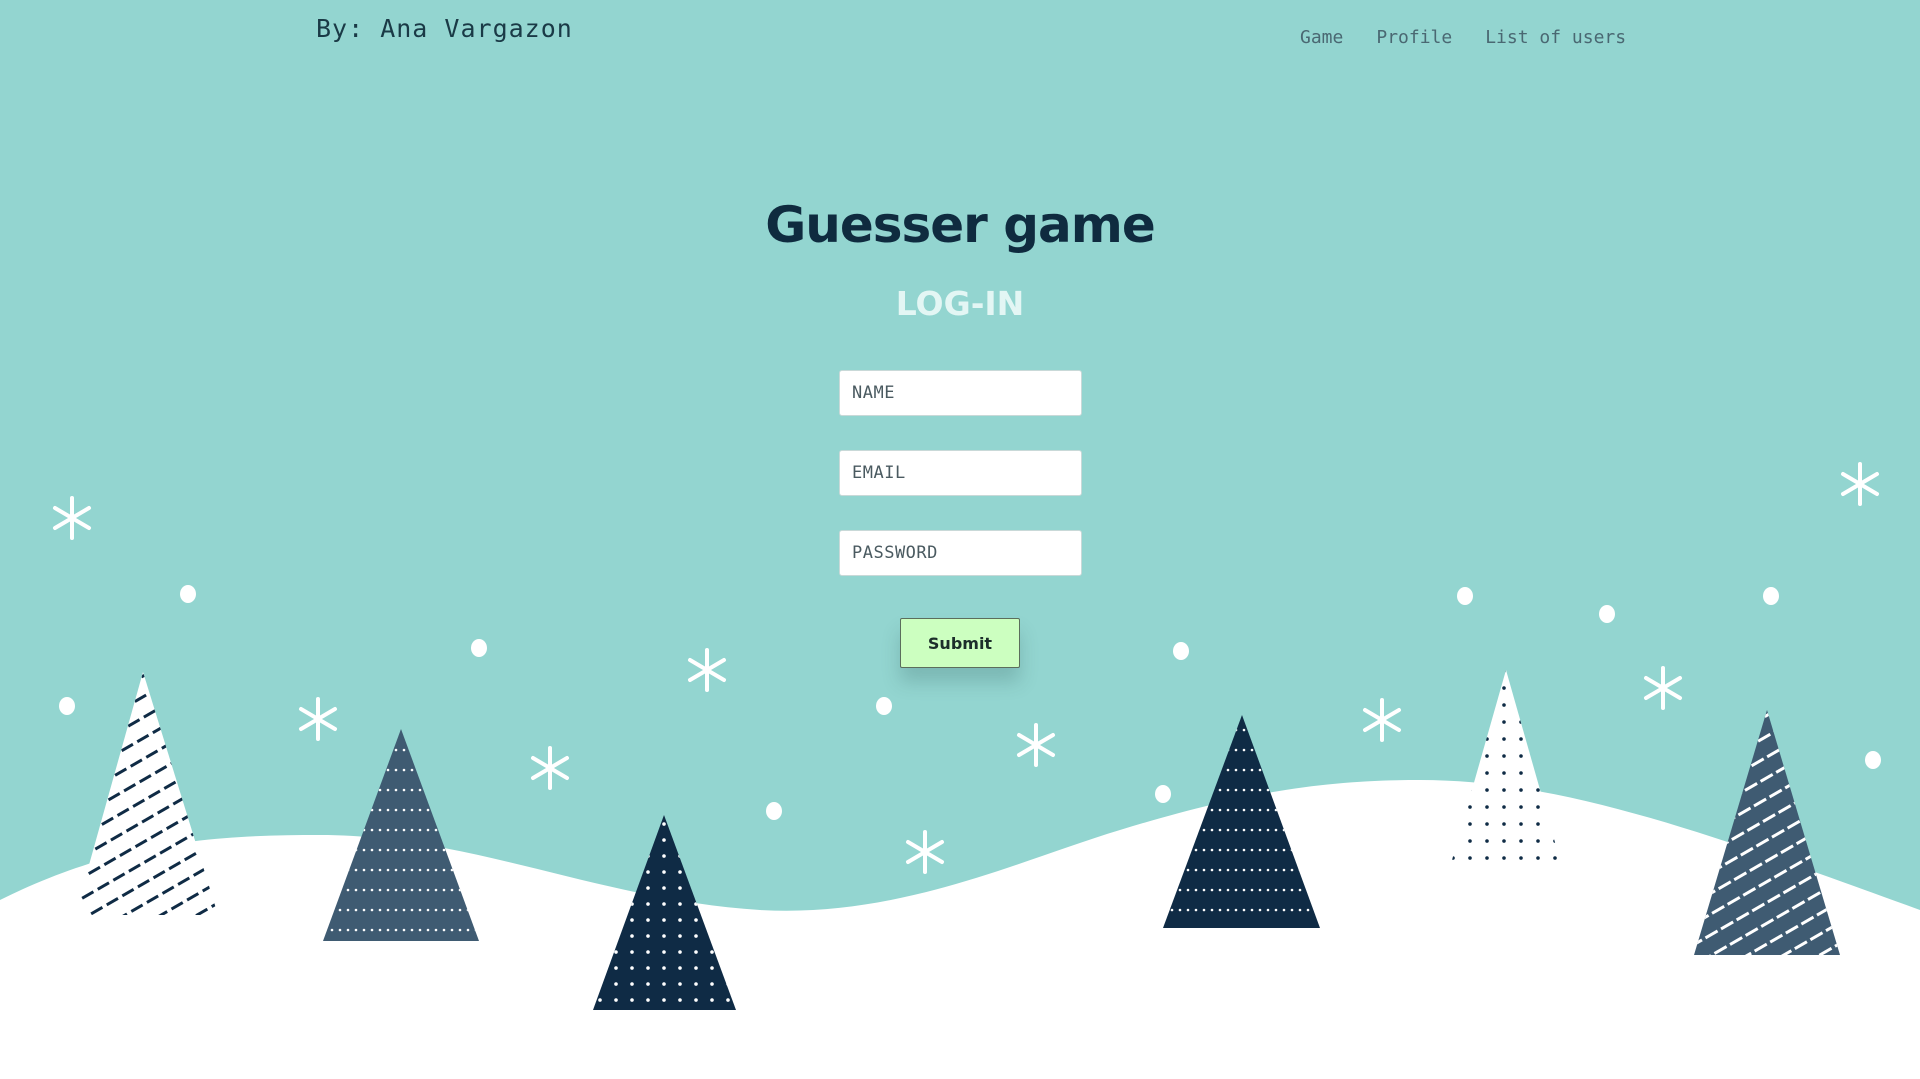 This screenshot has width=1920, height=1079. I want to click on tree-dotted-lines-slate, so click(401, 835).